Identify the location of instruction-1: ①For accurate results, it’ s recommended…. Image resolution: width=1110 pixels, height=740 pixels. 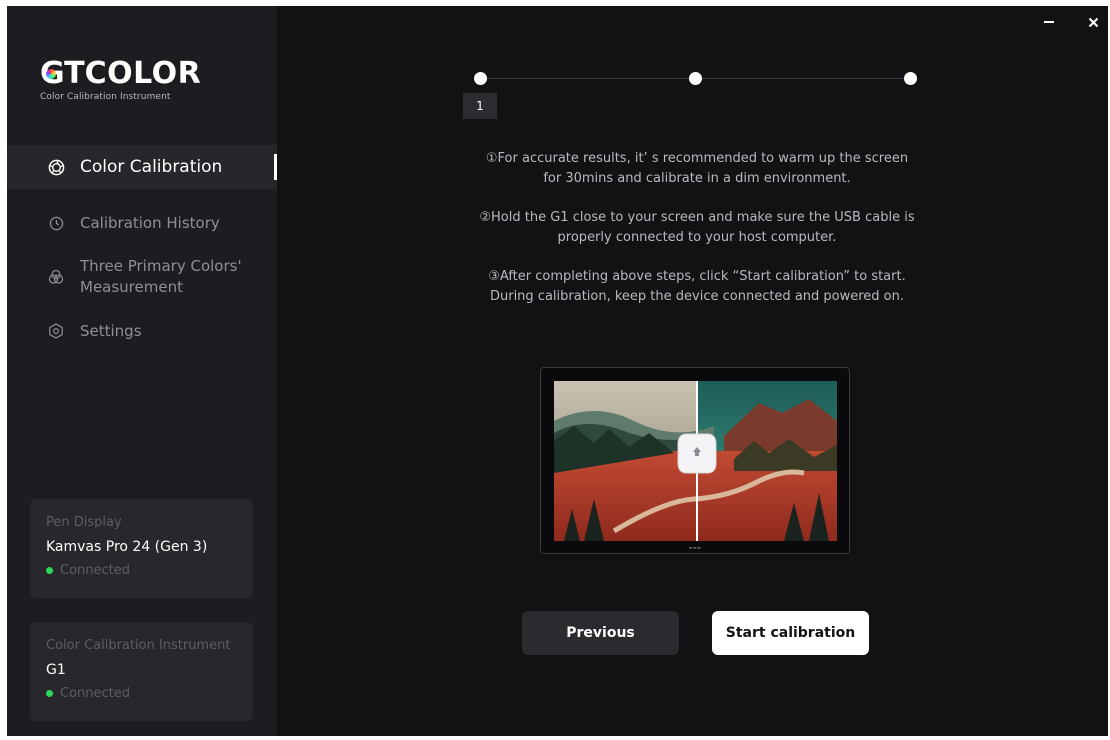
(697, 168).